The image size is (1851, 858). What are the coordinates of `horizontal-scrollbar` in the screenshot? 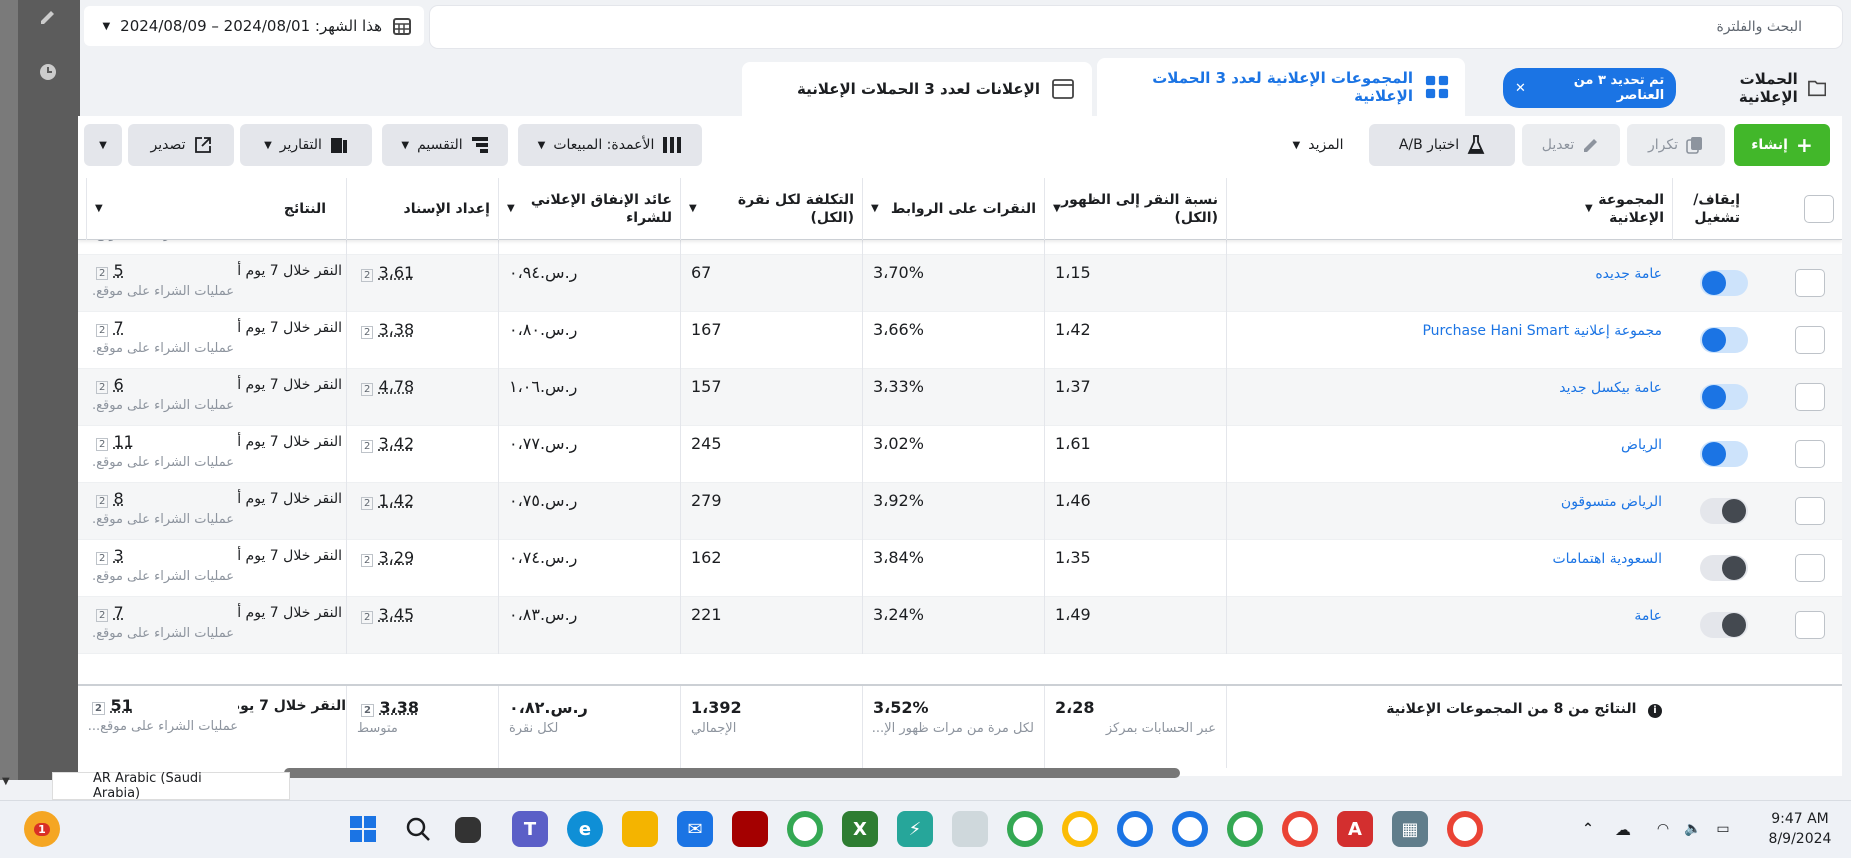 It's located at (732, 773).